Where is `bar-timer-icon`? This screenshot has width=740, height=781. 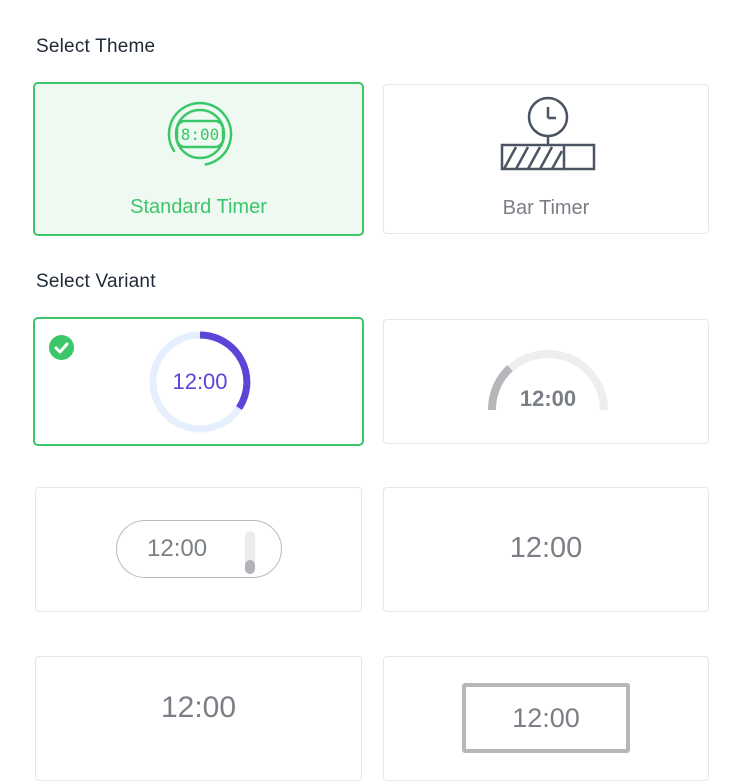 bar-timer-icon is located at coordinates (548, 135).